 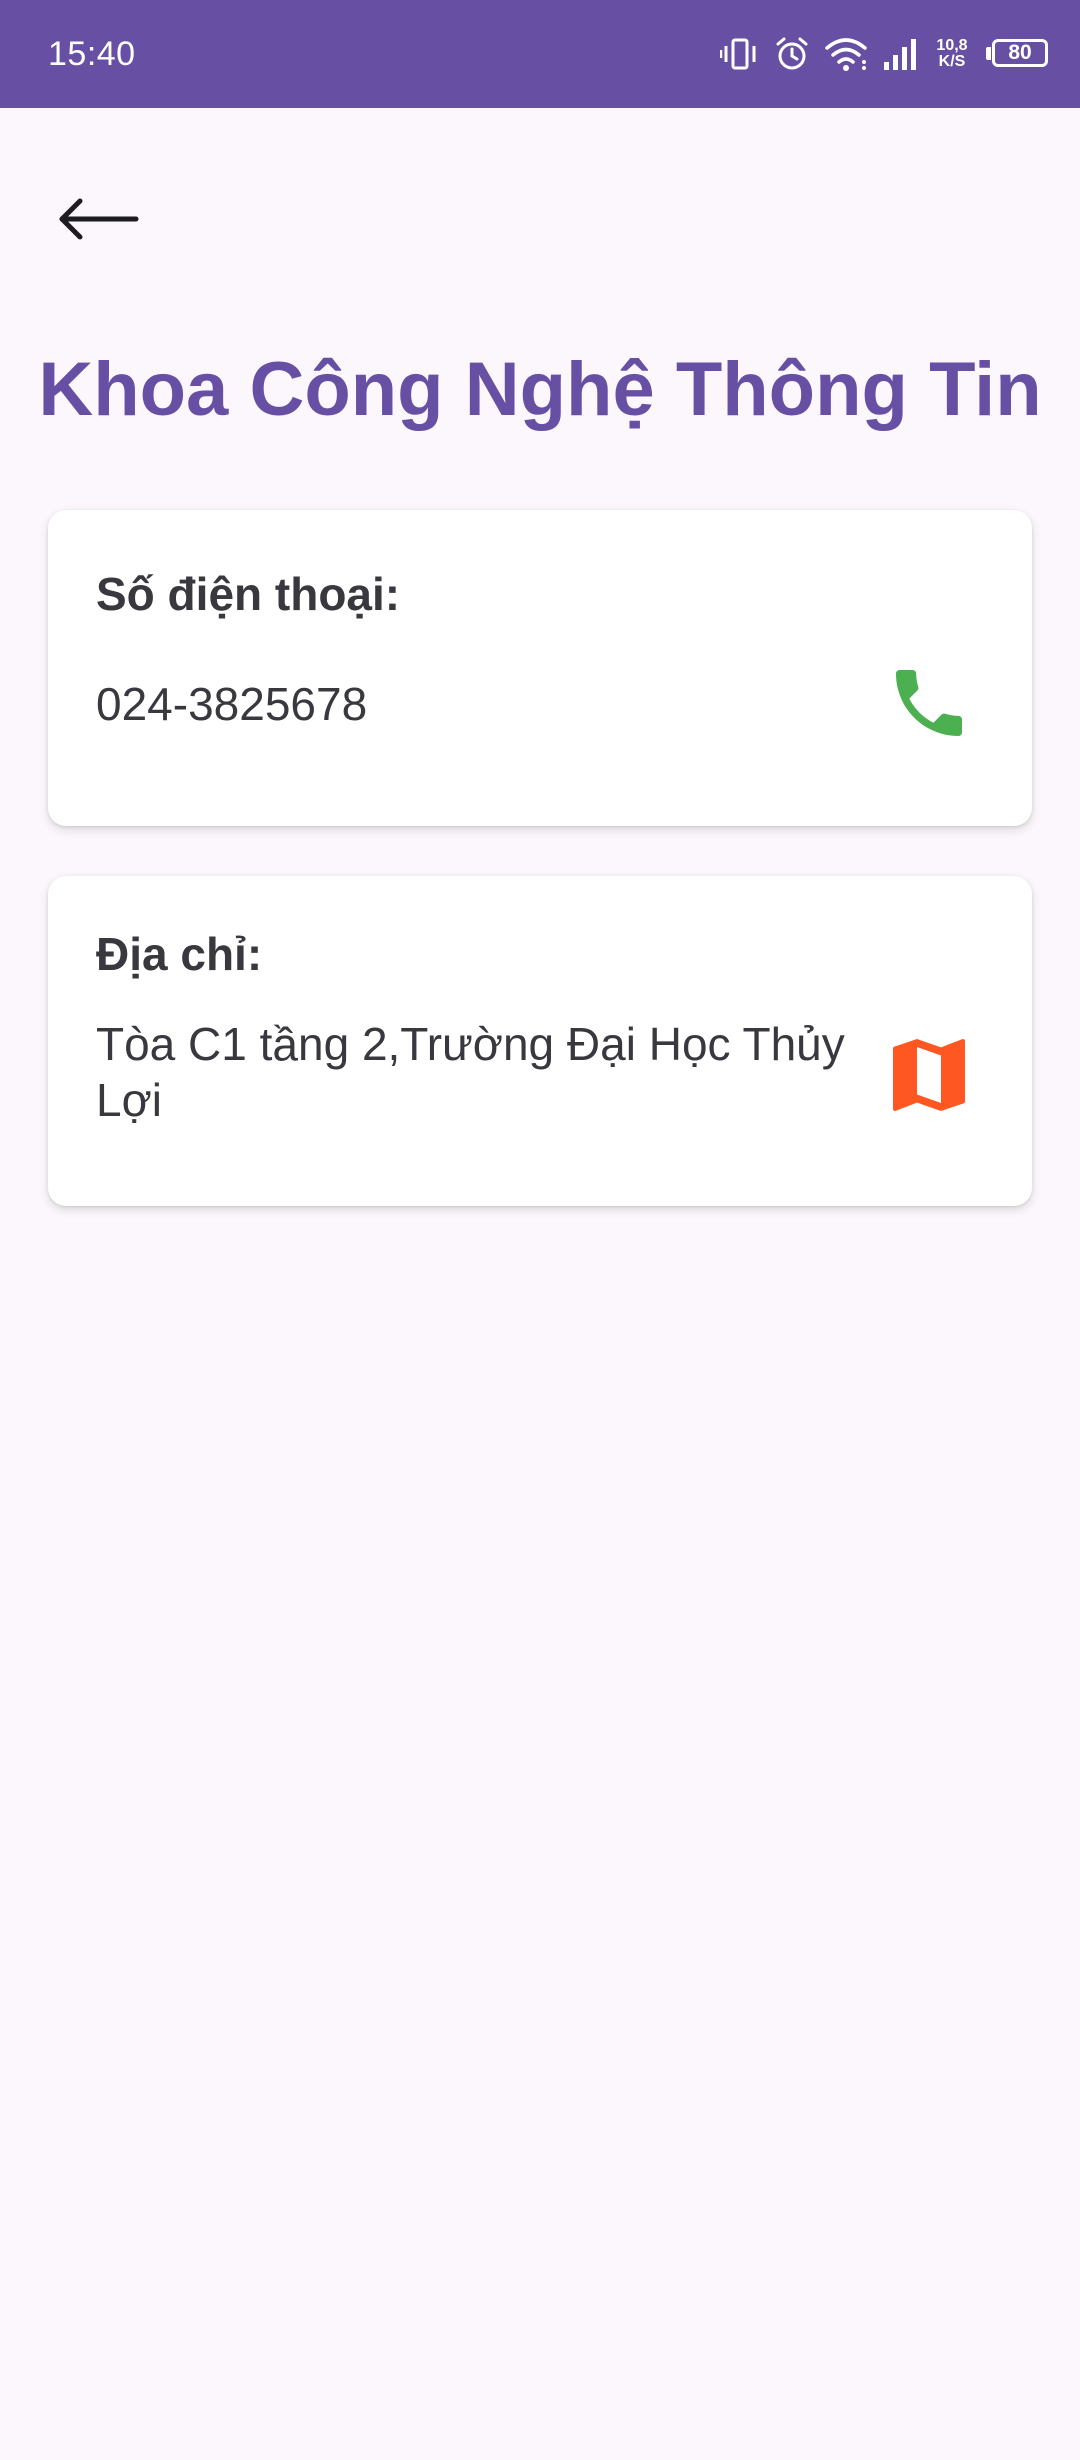 What do you see at coordinates (92, 54) in the screenshot?
I see `status-time: 15:40` at bounding box center [92, 54].